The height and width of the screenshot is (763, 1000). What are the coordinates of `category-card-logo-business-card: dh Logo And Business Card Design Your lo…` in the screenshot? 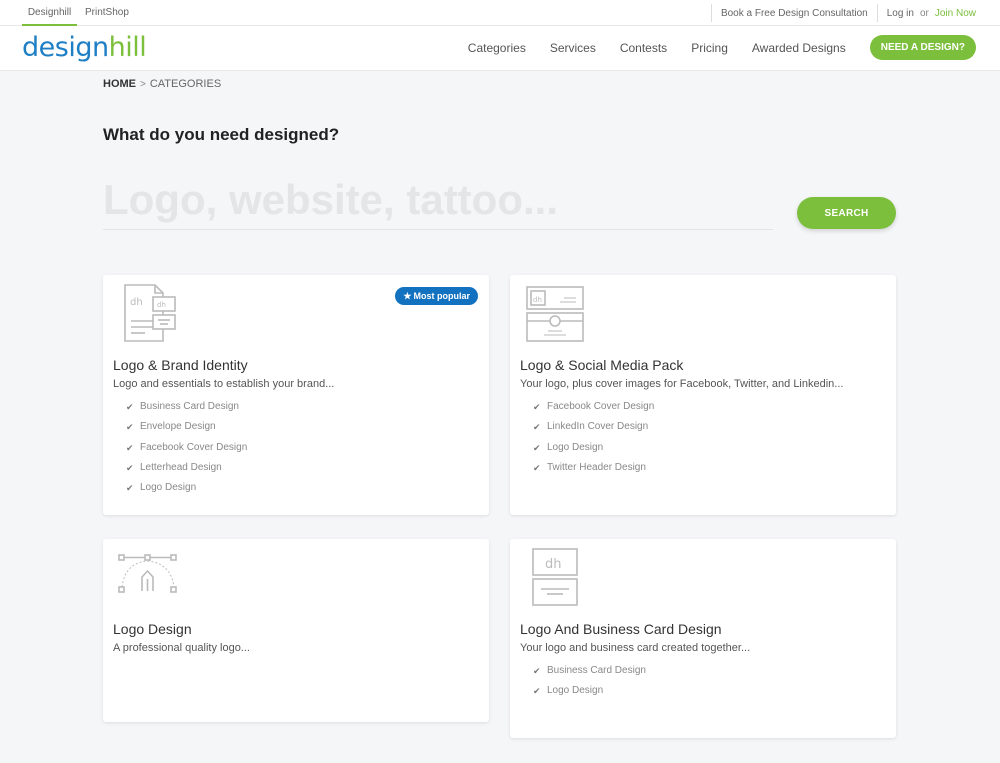 It's located at (703, 638).